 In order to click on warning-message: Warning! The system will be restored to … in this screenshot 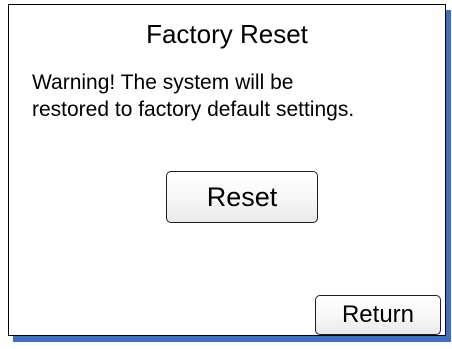, I will do `click(237, 96)`.